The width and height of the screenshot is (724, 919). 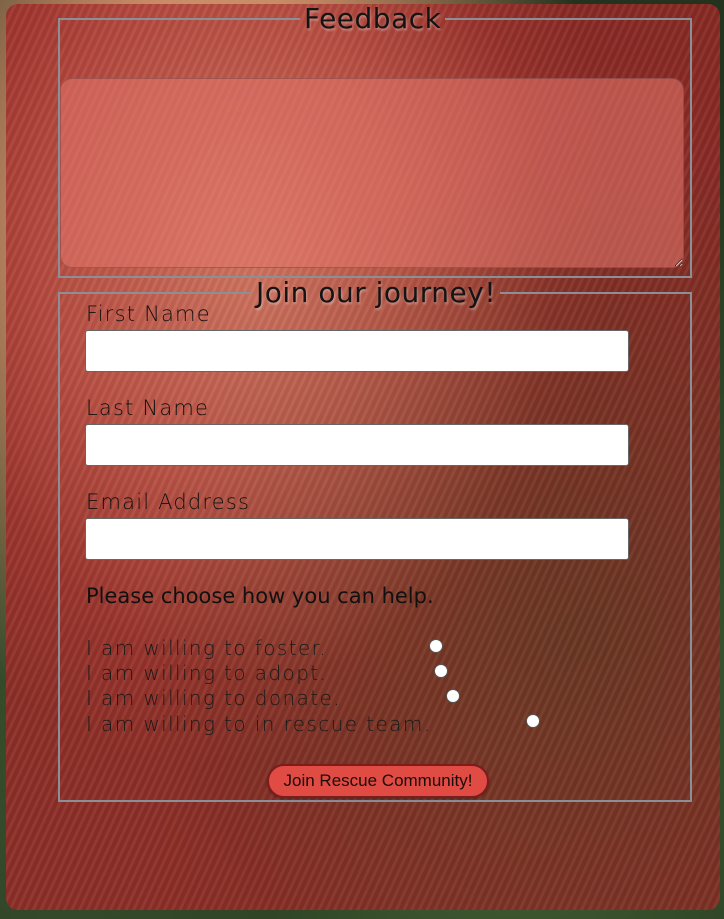 What do you see at coordinates (453, 696) in the screenshot?
I see `option-donate-radio` at bounding box center [453, 696].